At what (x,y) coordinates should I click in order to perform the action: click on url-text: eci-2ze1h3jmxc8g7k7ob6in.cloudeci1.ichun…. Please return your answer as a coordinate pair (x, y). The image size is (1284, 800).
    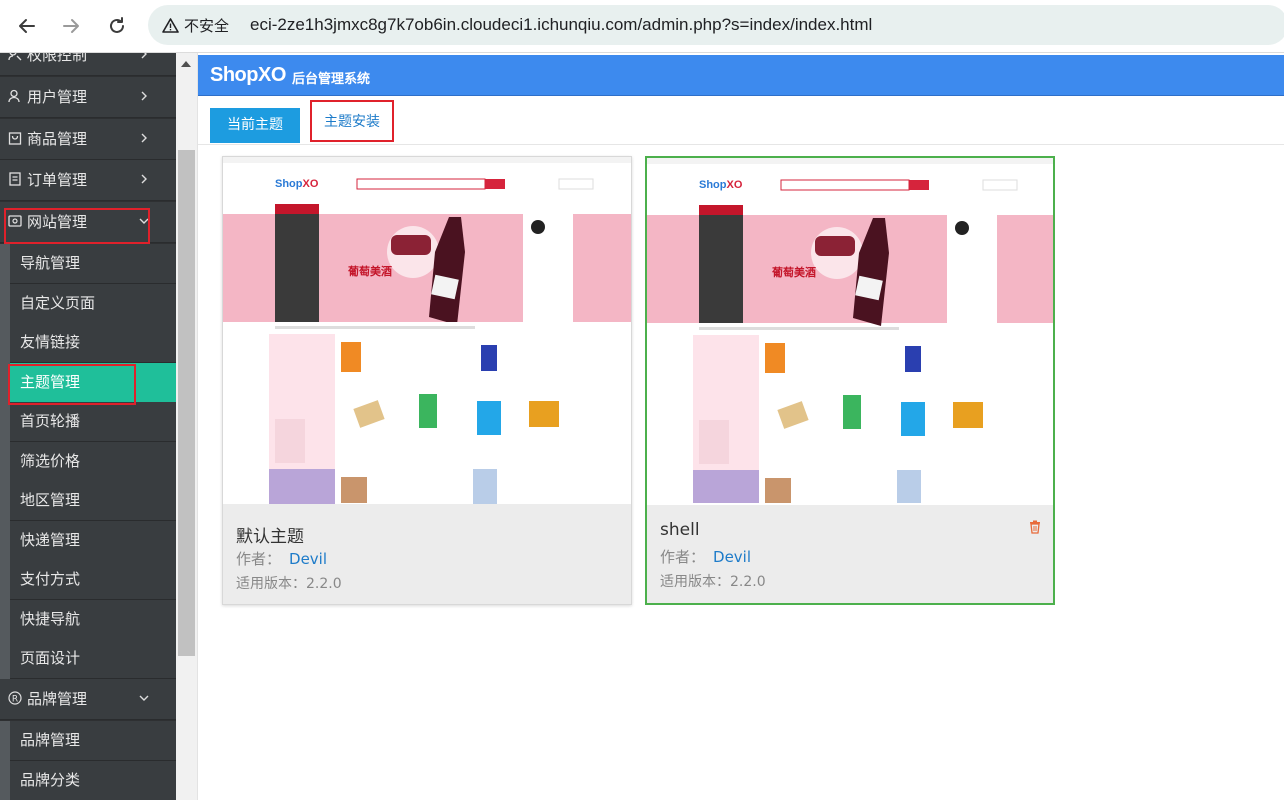
    Looking at the image, I should click on (561, 25).